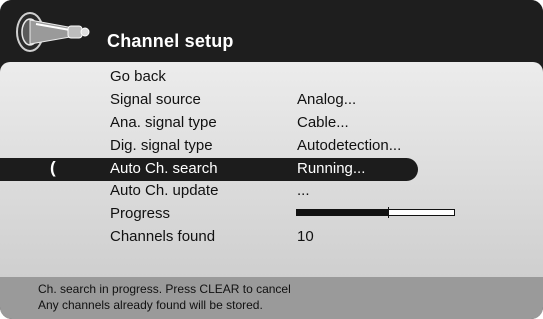 The image size is (543, 319). I want to click on menu-item-progress: Progress, so click(271, 214).